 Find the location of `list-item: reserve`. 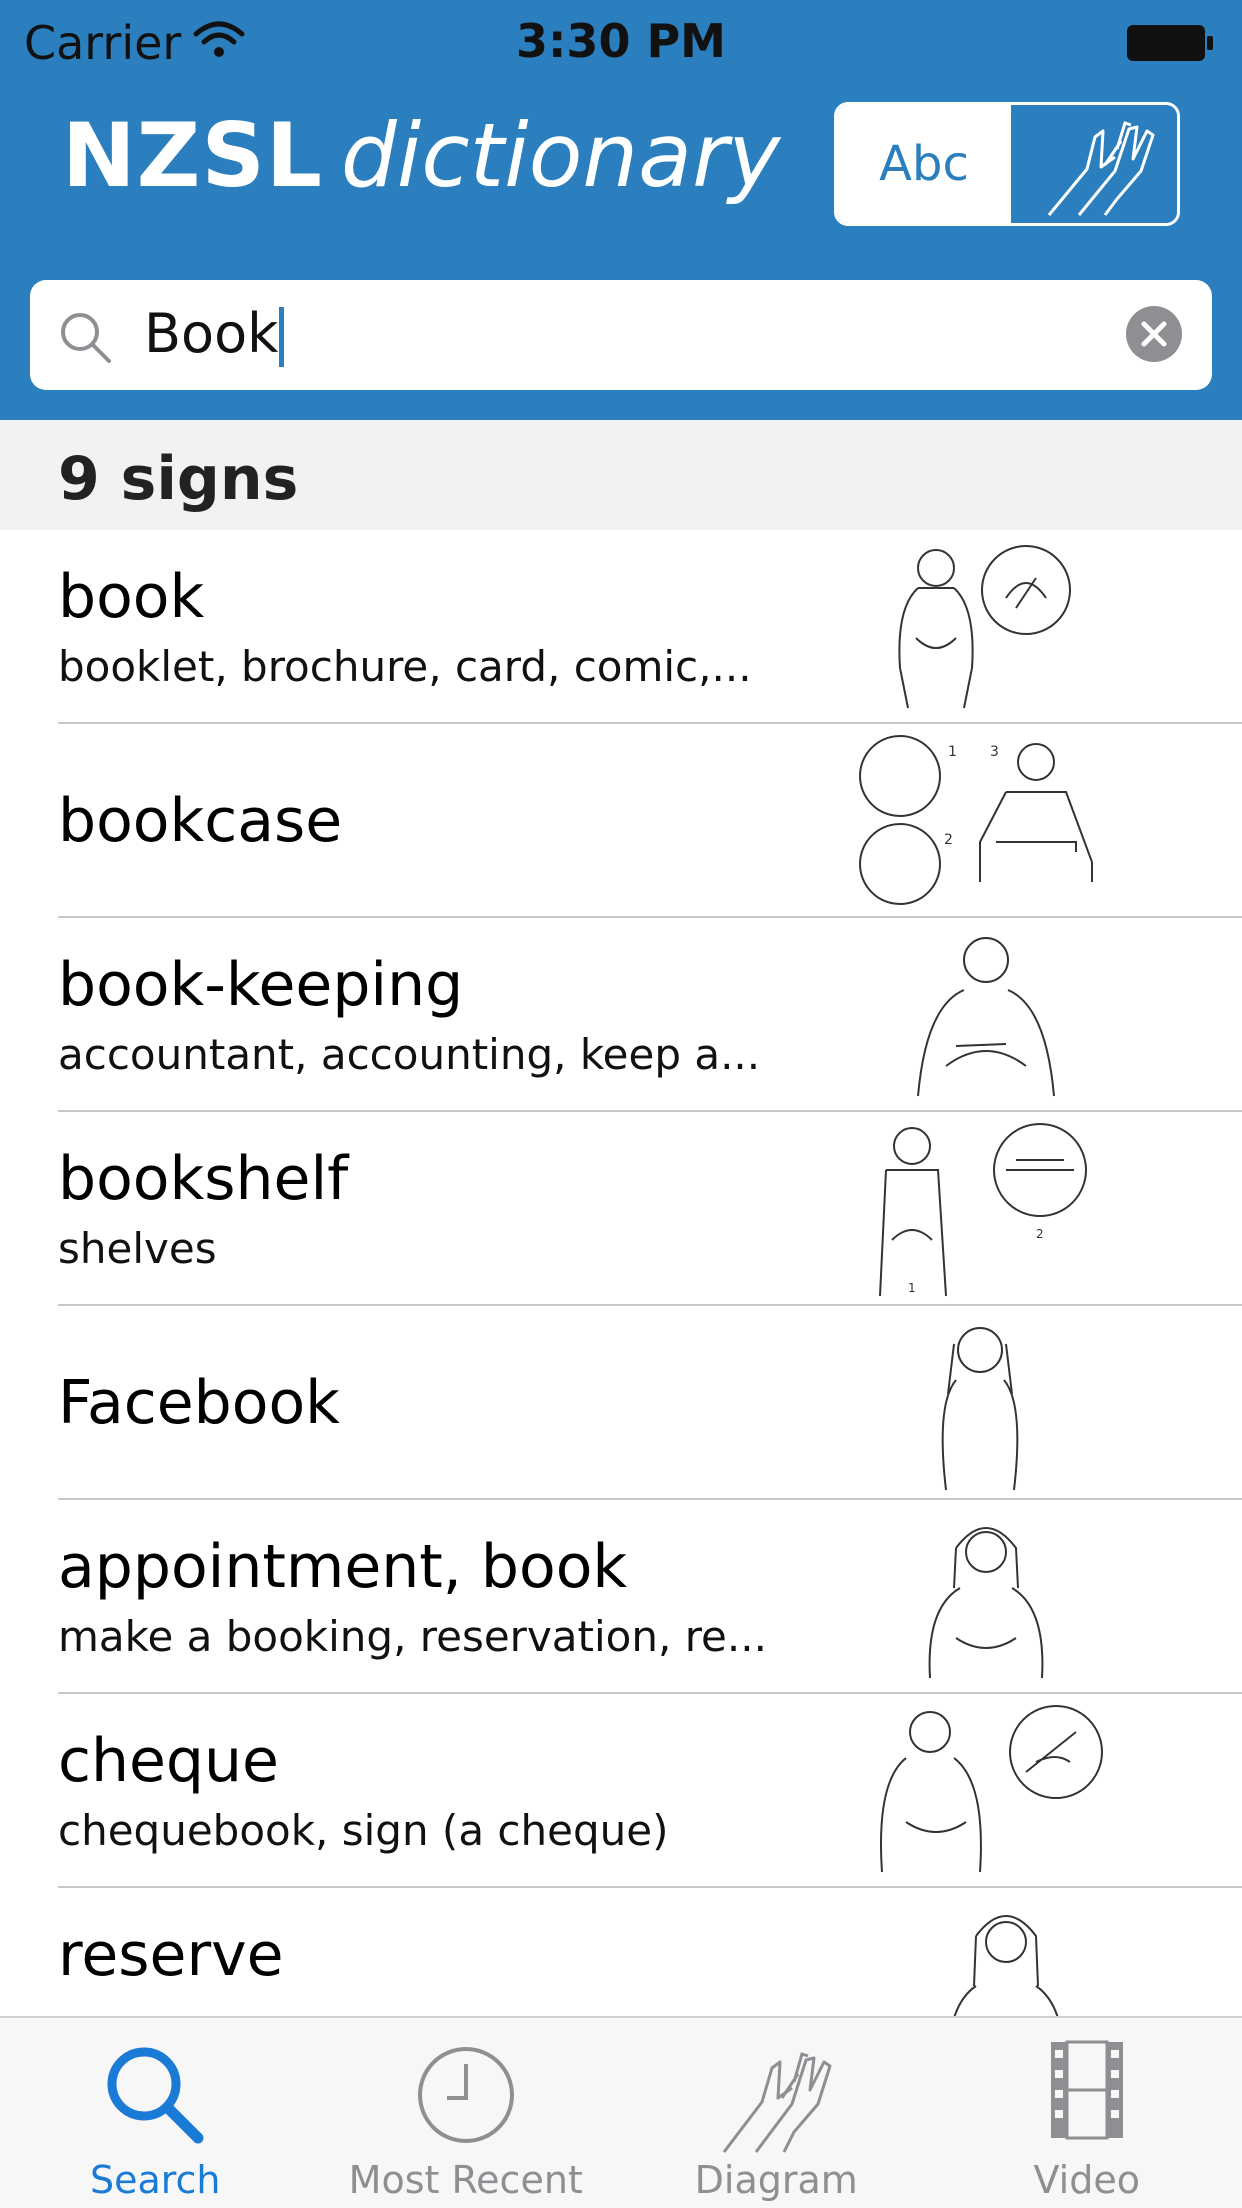

list-item: reserve is located at coordinates (621, 1952).